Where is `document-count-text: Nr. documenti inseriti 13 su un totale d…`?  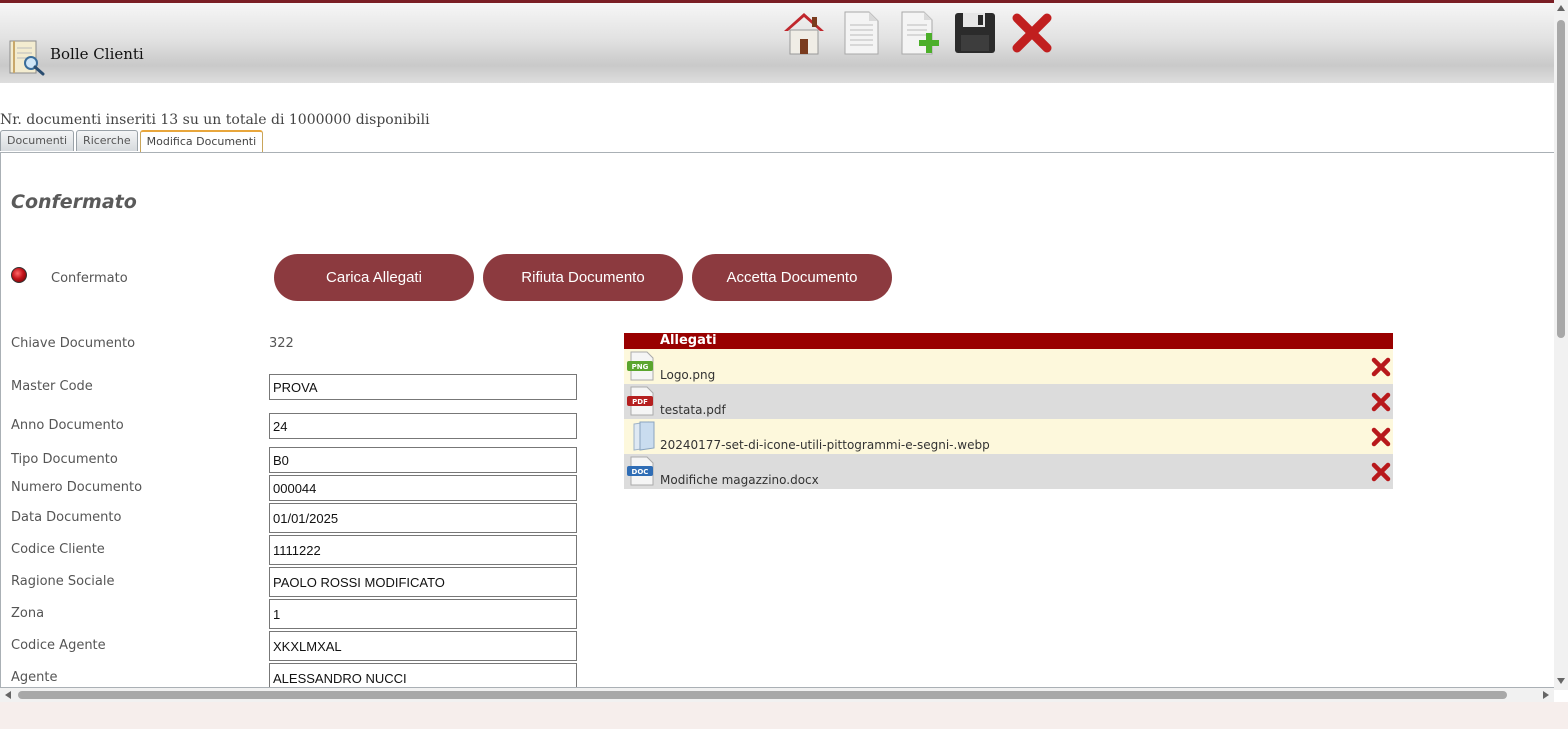 document-count-text: Nr. documenti inseriti 13 su un totale d… is located at coordinates (215, 120).